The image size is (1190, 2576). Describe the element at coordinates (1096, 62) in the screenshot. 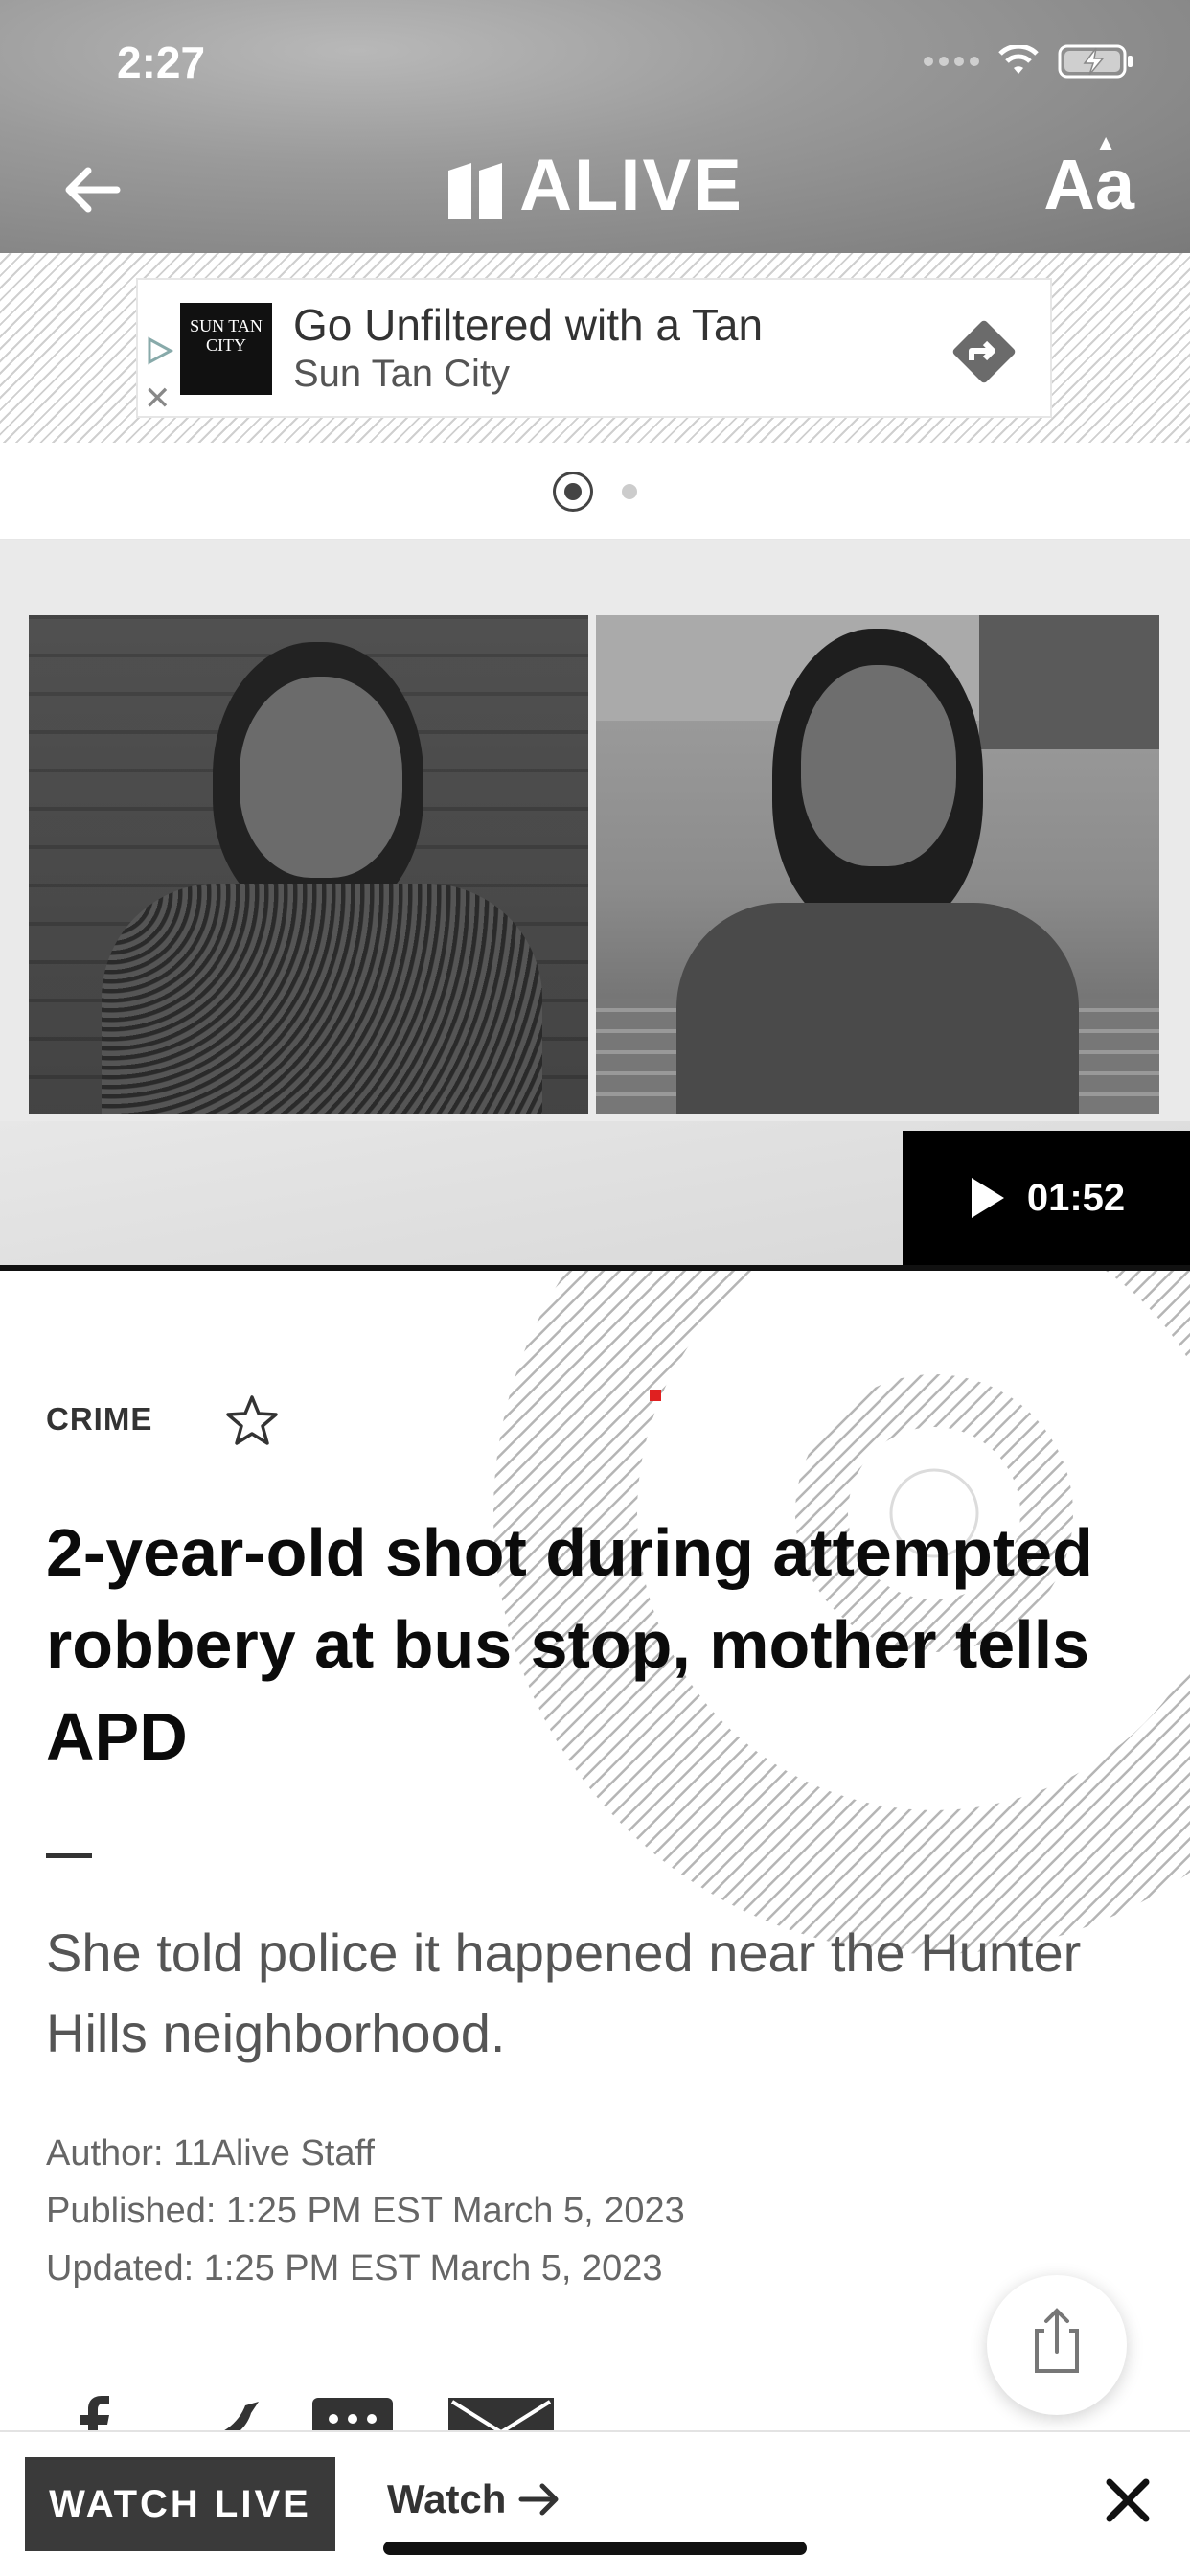

I see `battery-charging-icon` at that location.